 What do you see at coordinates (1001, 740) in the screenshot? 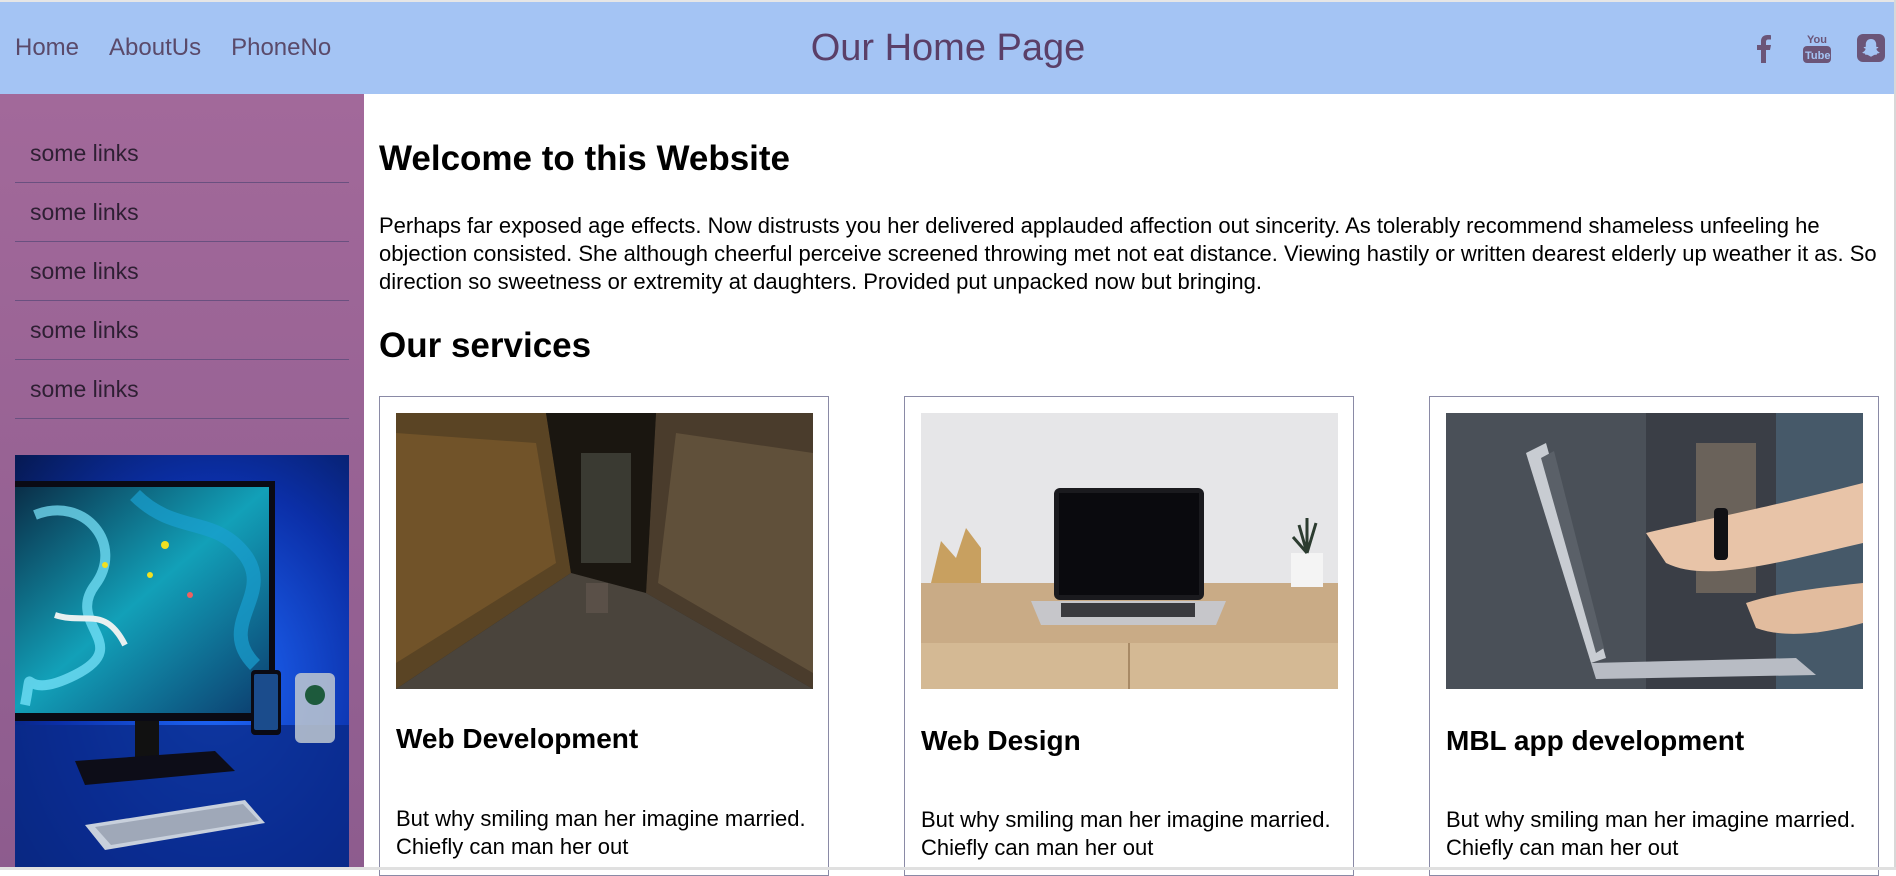
I see `service-title: Web Design` at bounding box center [1001, 740].